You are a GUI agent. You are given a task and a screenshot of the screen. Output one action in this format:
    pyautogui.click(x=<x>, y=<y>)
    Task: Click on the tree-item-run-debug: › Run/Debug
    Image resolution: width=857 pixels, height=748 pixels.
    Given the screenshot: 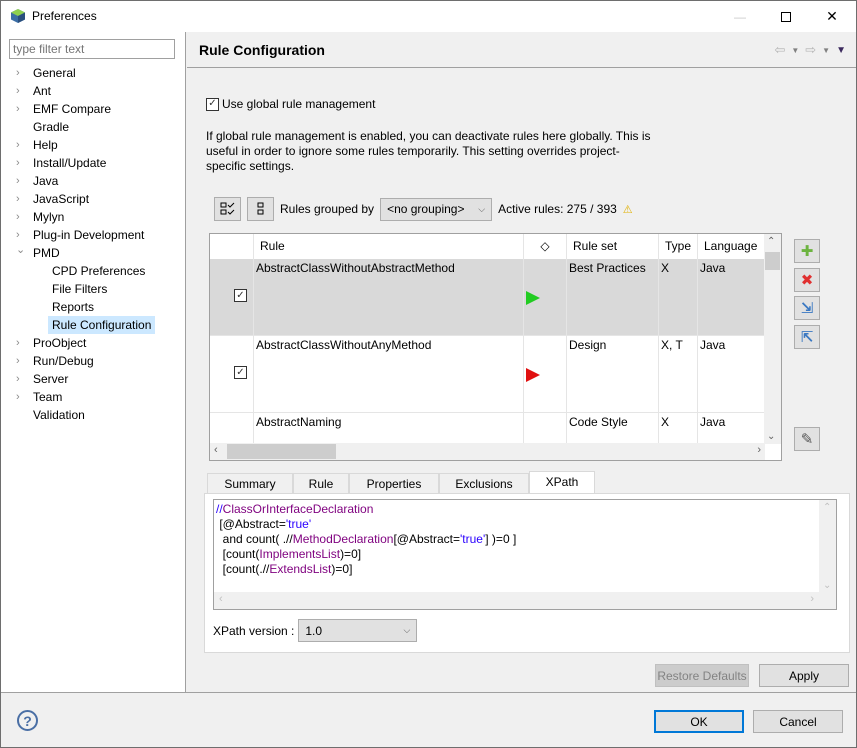 What is the action you would take?
    pyautogui.click(x=93, y=361)
    